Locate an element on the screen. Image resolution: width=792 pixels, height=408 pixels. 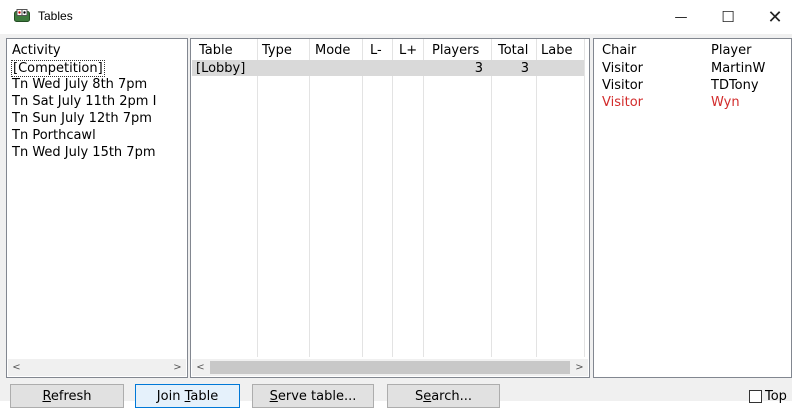
column-header-table: Table is located at coordinates (216, 50).